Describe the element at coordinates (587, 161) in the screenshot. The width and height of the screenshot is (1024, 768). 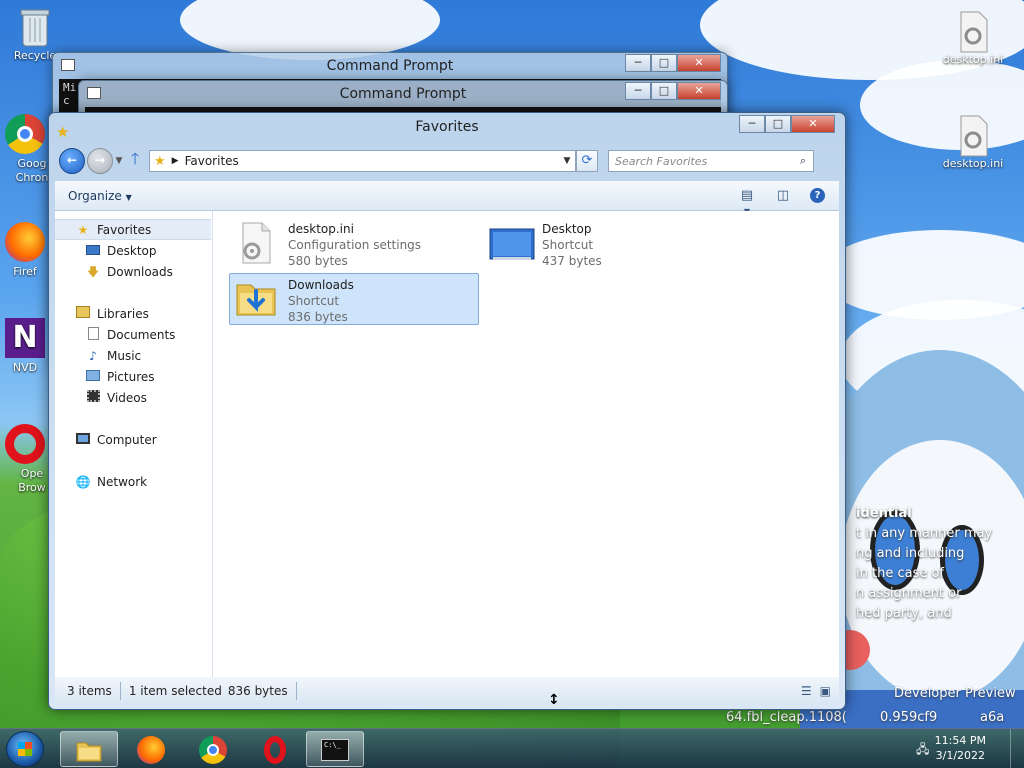
I see `refresh-button: ⟳` at that location.